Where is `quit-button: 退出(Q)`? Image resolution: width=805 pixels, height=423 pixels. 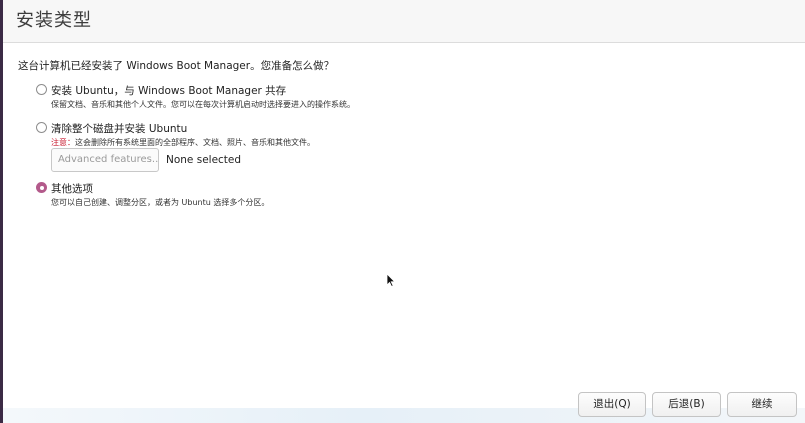 quit-button: 退出(Q) is located at coordinates (612, 404).